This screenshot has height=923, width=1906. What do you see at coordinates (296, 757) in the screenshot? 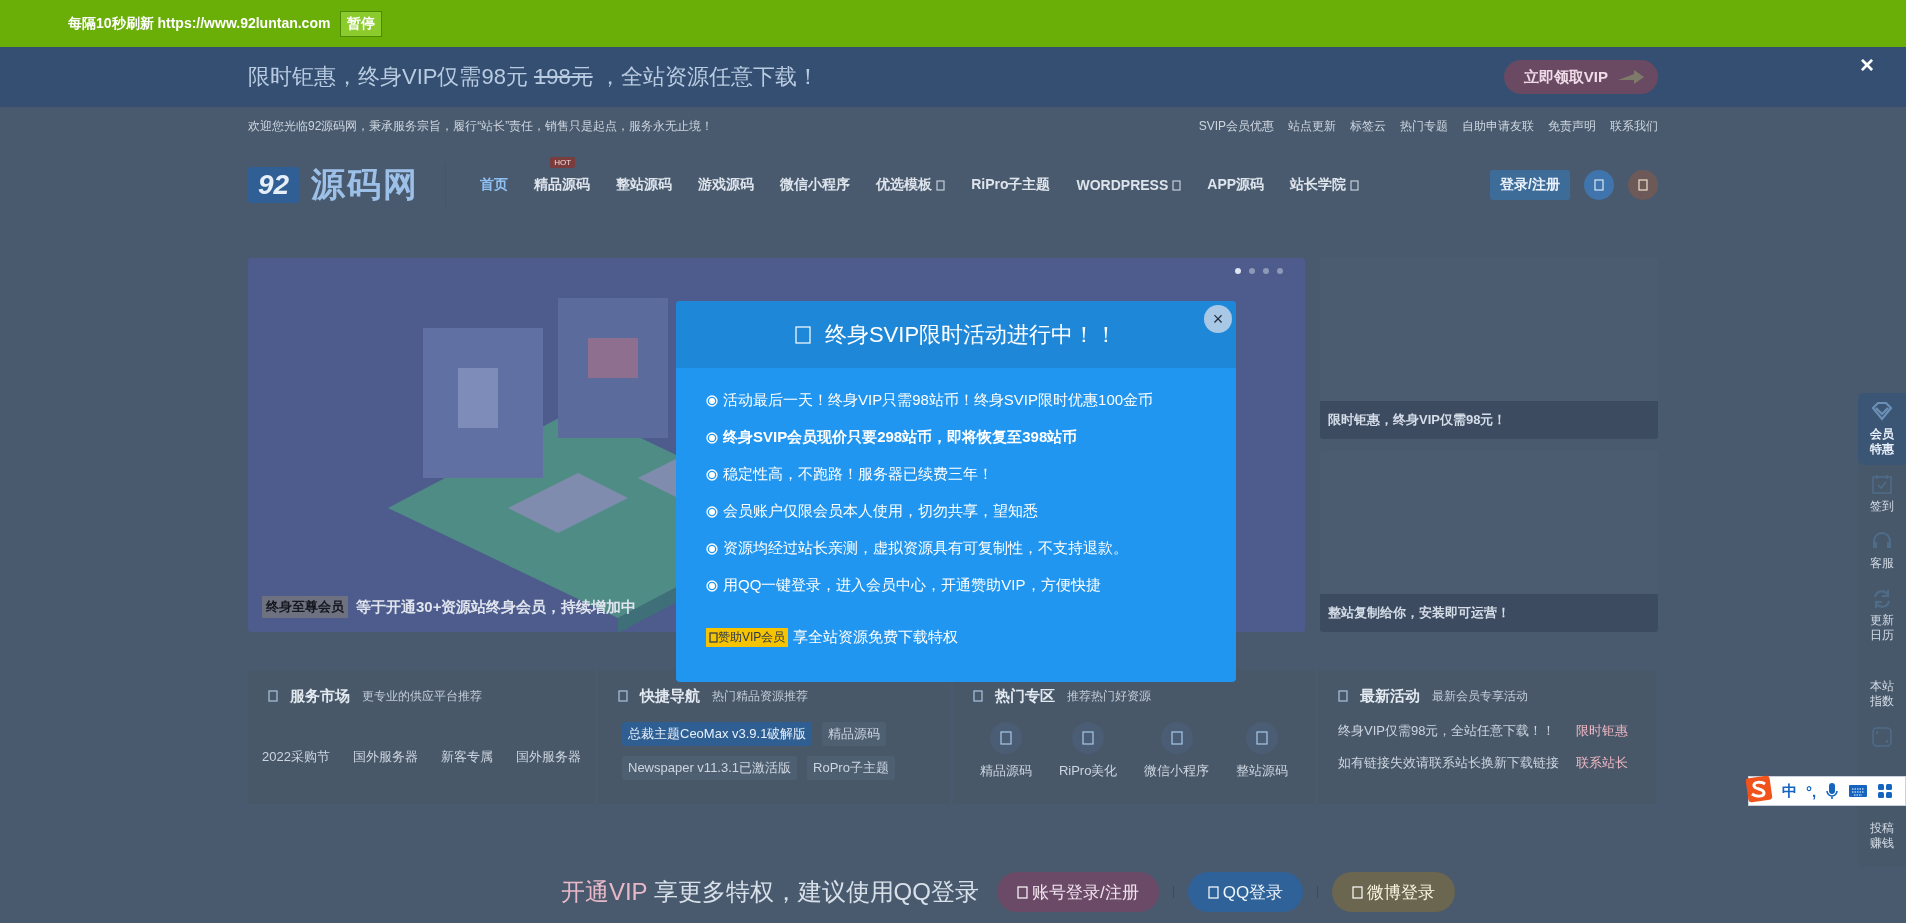
I see `section-link: 2022采购节` at bounding box center [296, 757].